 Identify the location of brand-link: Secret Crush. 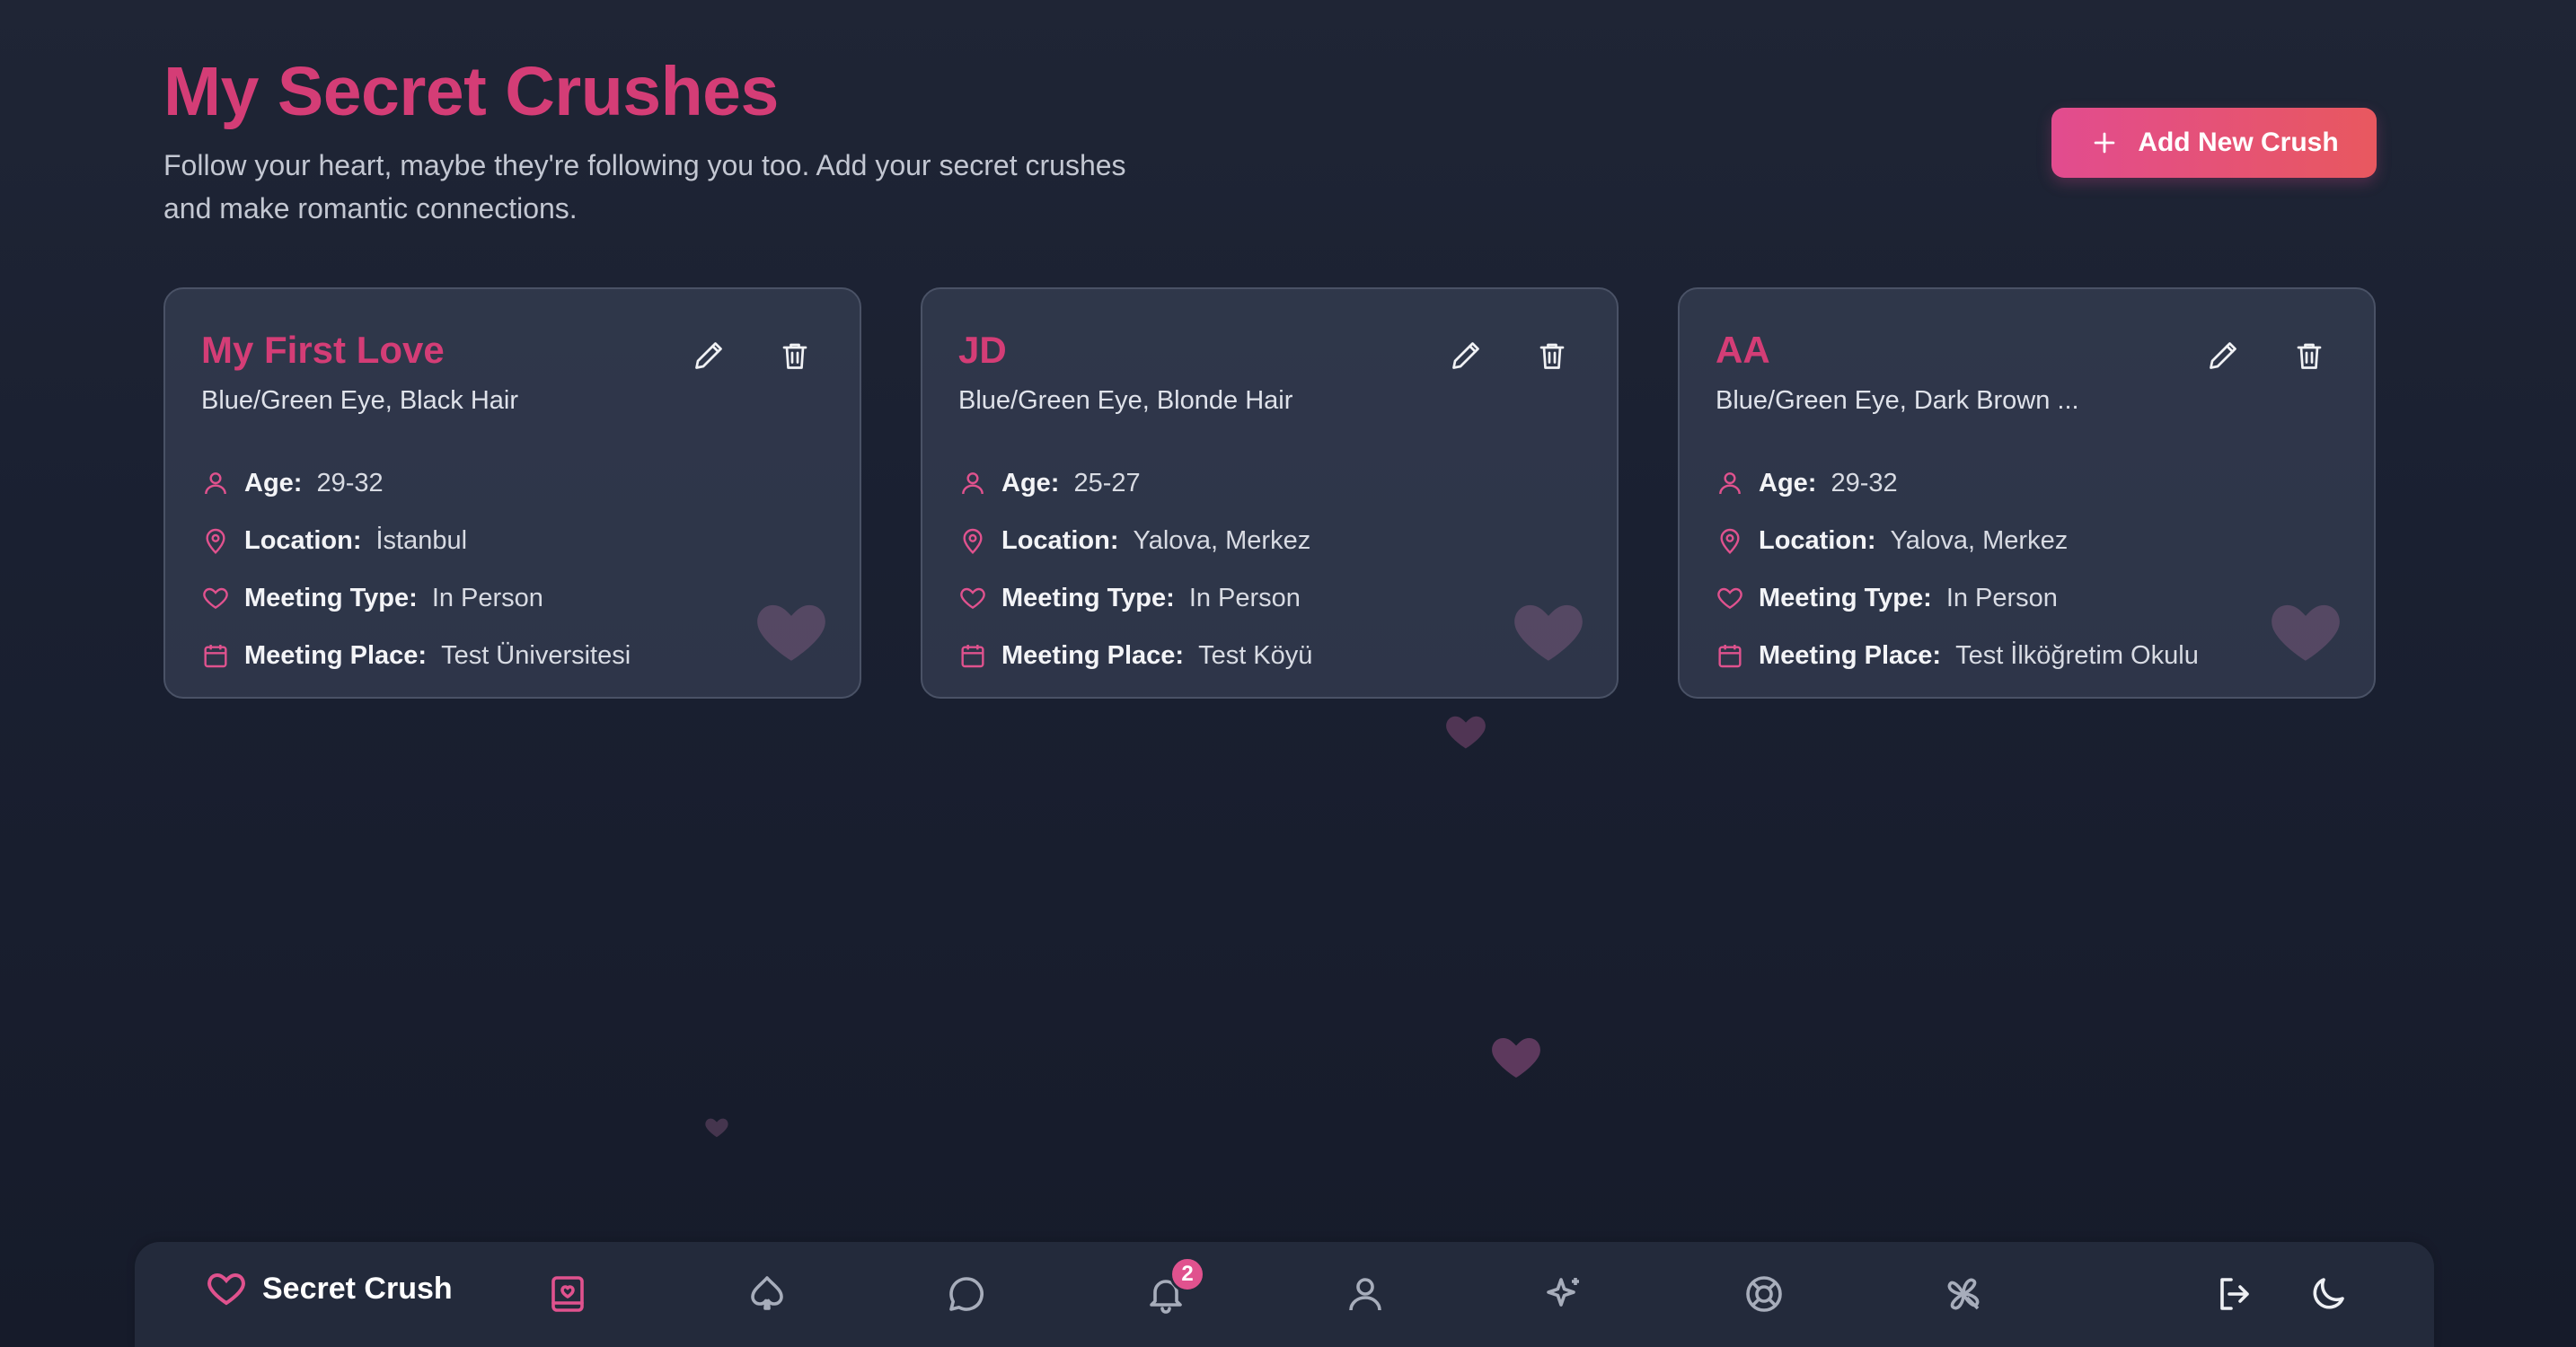
(329, 1288).